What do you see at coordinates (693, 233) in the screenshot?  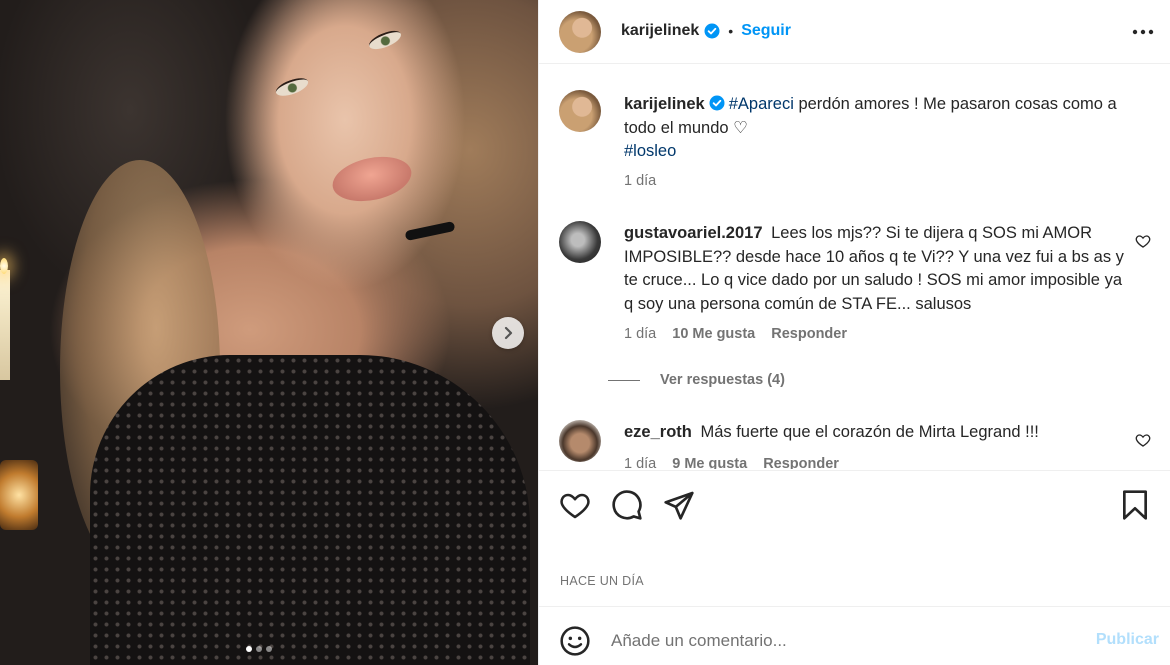 I see `comment-username: gustavoariel.2017` at bounding box center [693, 233].